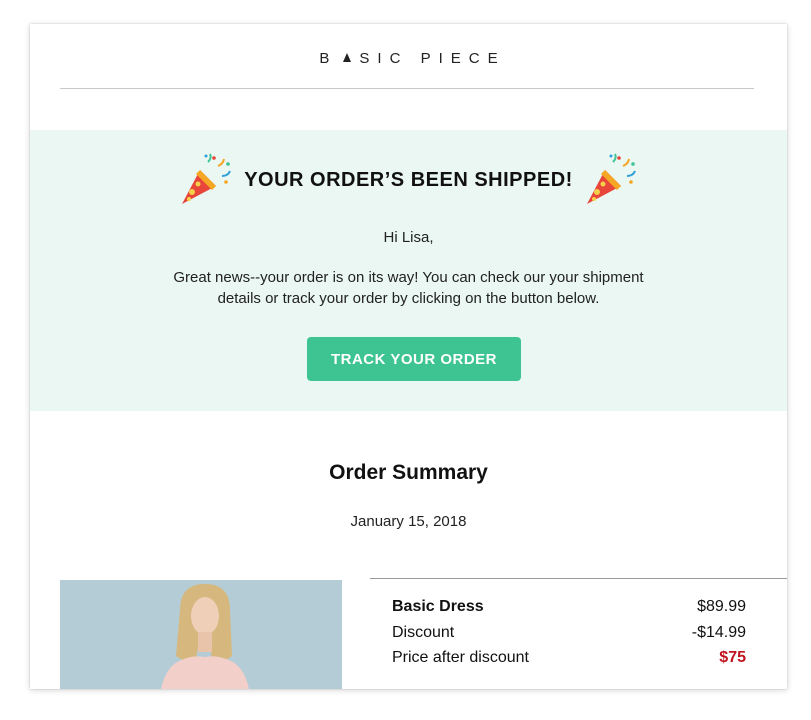 This screenshot has height=720, width=811. Describe the element at coordinates (423, 632) in the screenshot. I see `item-label: Discount` at that location.